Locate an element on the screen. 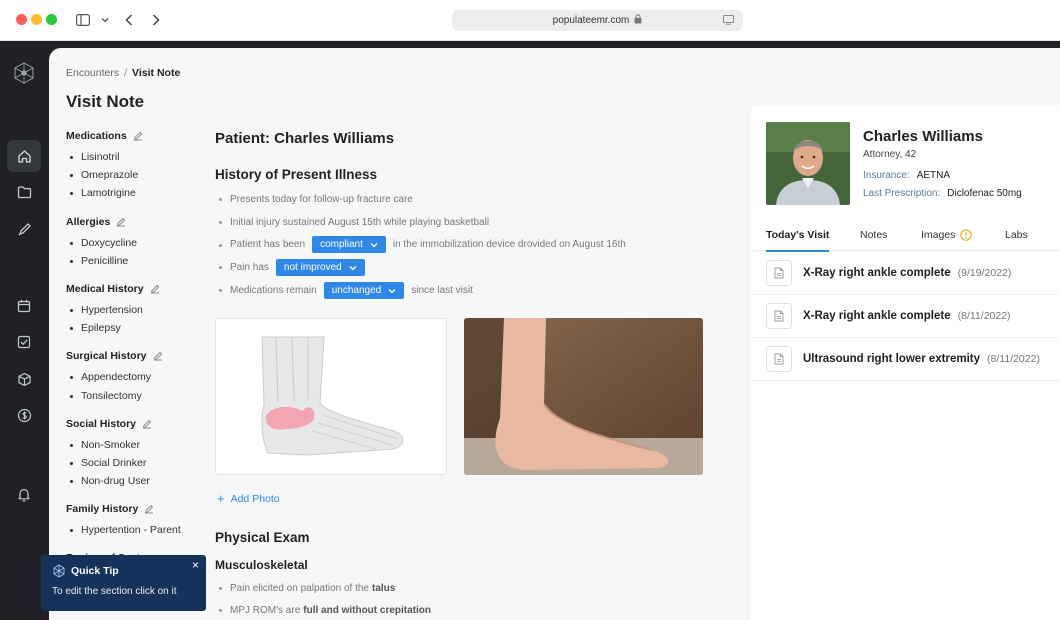 The height and width of the screenshot is (620, 1060). section-title: Medical History is located at coordinates (141, 289).